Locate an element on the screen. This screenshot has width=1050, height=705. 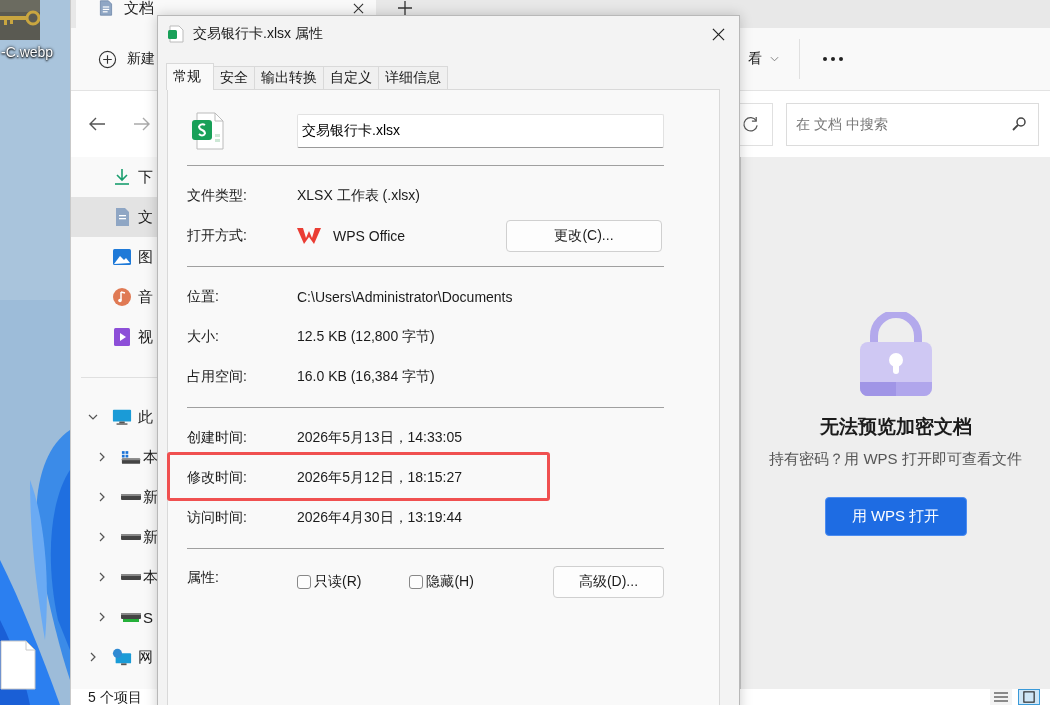
property-label: 创建时间: is located at coordinates (217, 438).